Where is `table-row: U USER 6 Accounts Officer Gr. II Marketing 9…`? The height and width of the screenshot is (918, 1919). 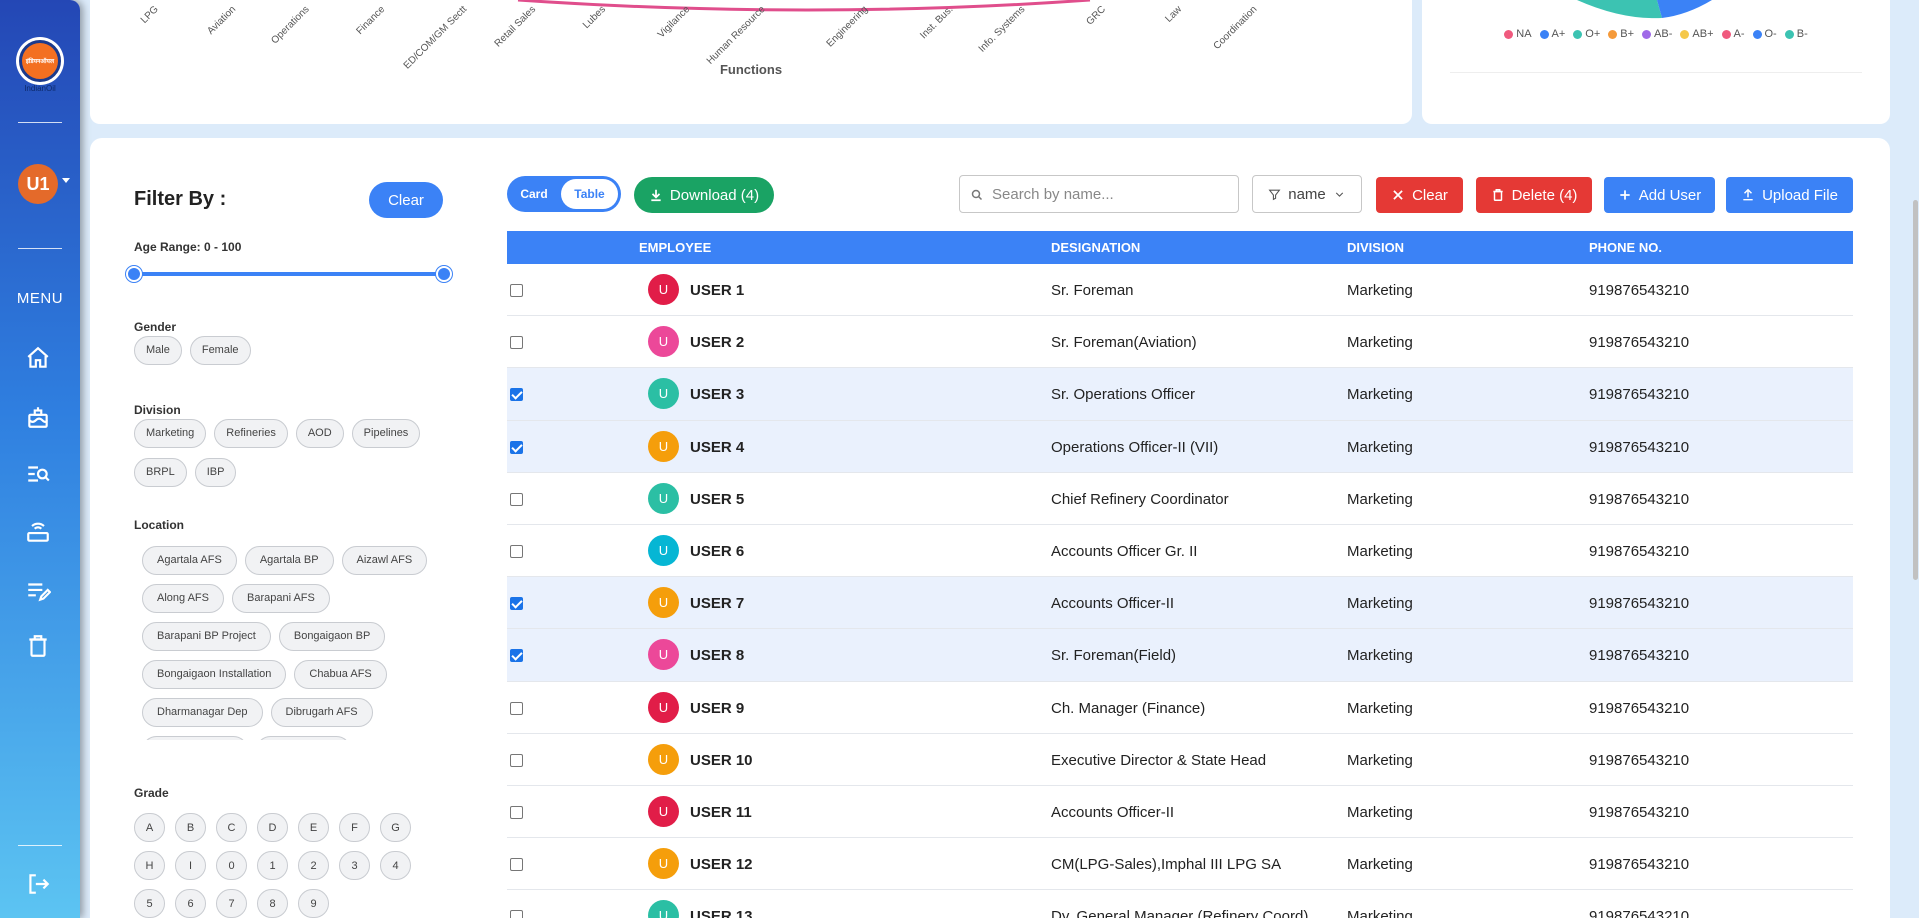 table-row: U USER 6 Accounts Officer Gr. II Marketing 9… is located at coordinates (1180, 551).